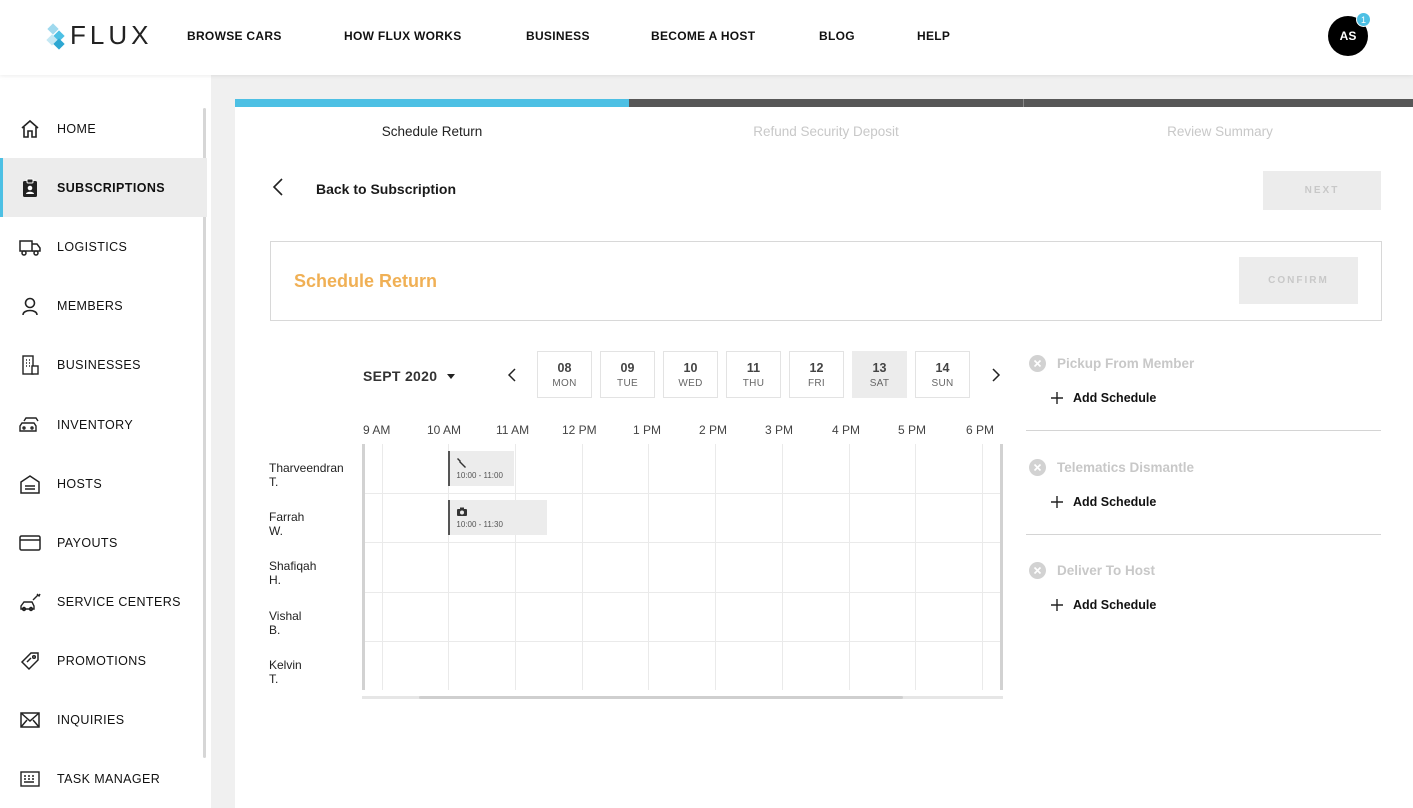 The height and width of the screenshot is (808, 1413). I want to click on logo-text: FLUX, so click(111, 35).